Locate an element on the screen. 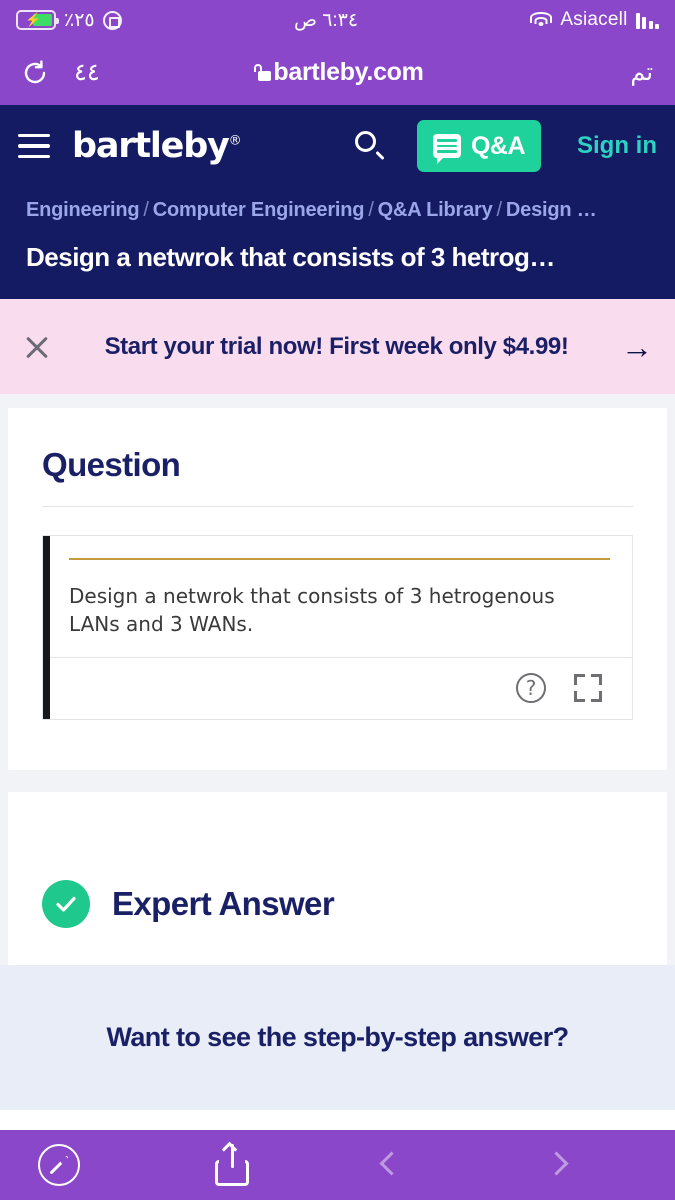 This screenshot has height=1200, width=675. expand-fullscreen-icon is located at coordinates (588, 688).